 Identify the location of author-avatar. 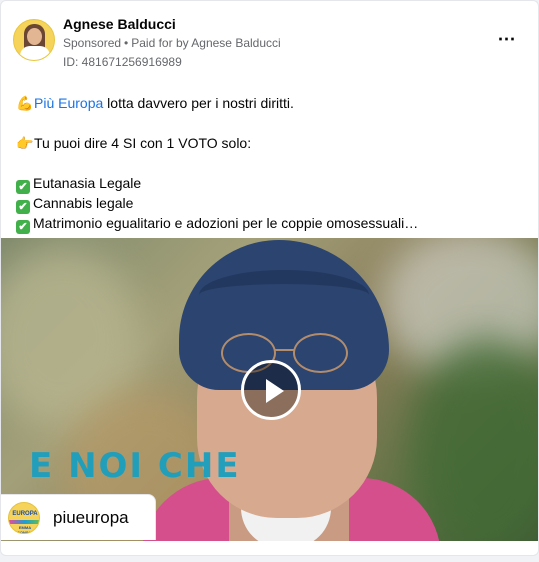
(34, 40).